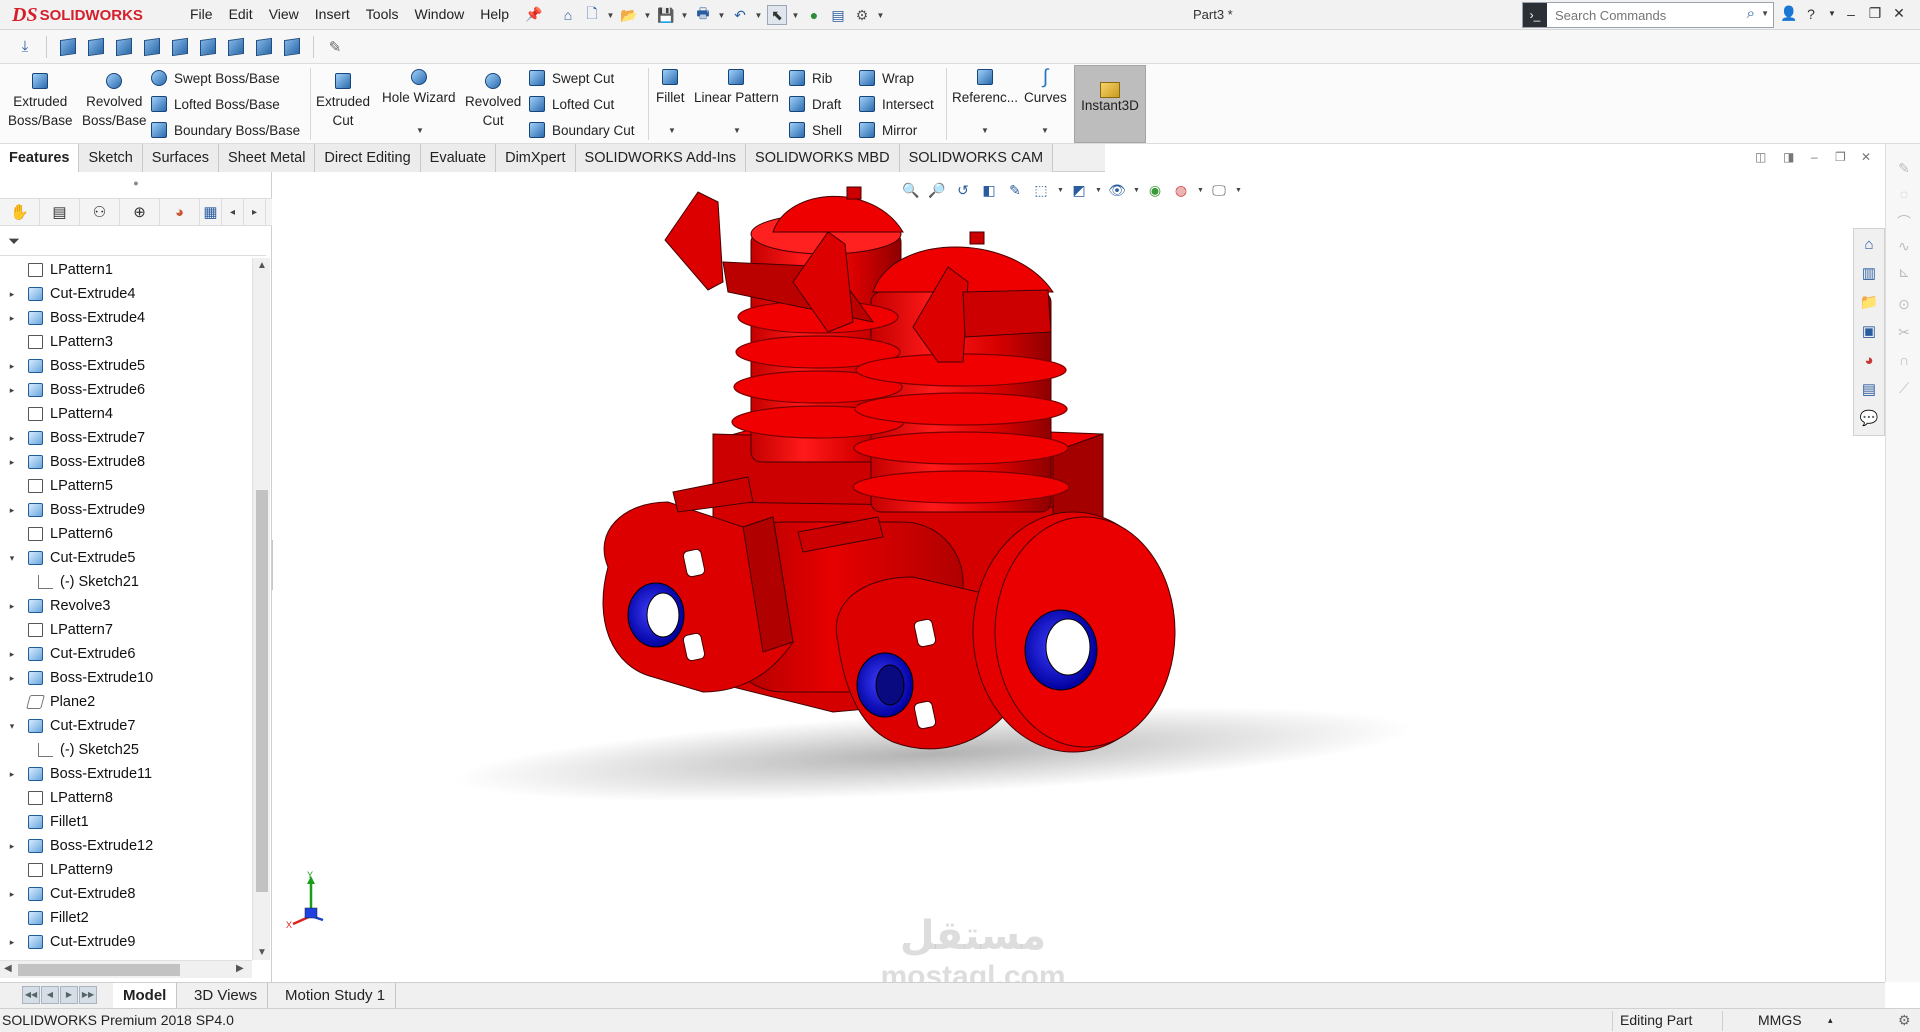 The image size is (1920, 1032). Describe the element at coordinates (126, 846) in the screenshot. I see `tree-item: ▸ Boss-Extrude12` at that location.